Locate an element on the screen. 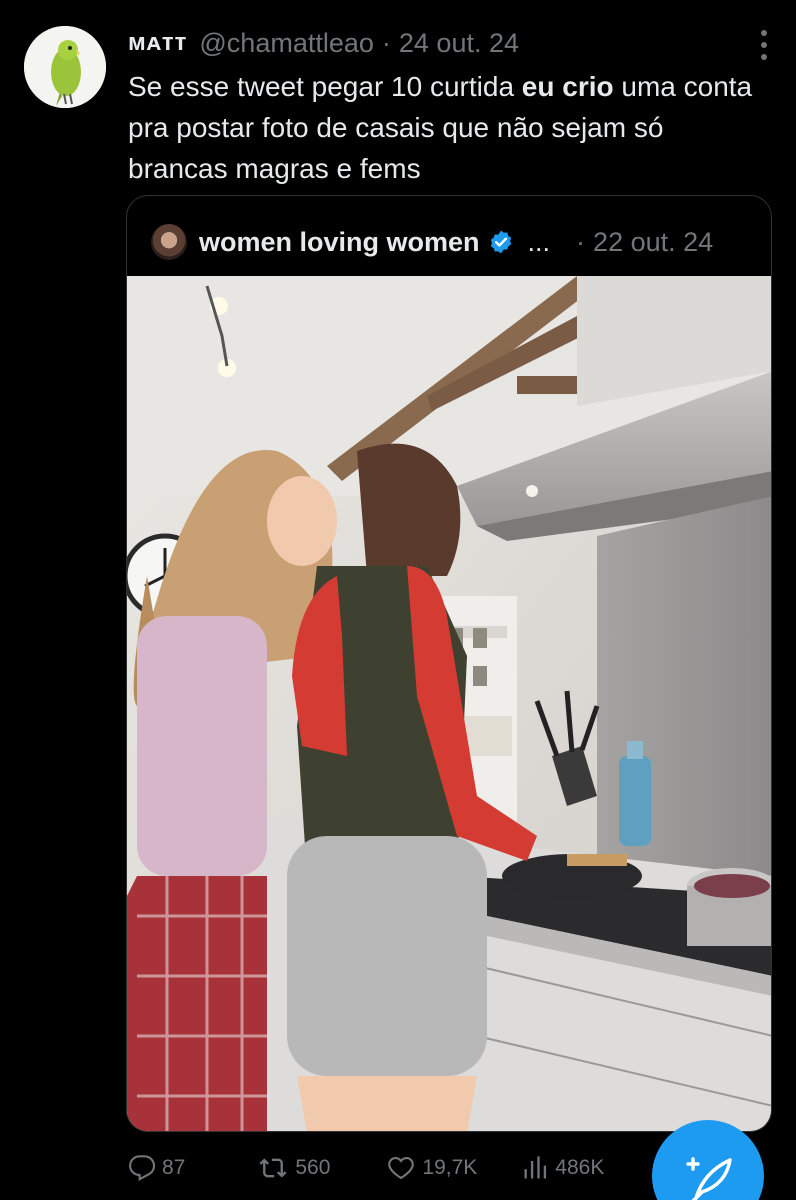 The image size is (796, 1200). parrot-avatar-image is located at coordinates (65, 67).